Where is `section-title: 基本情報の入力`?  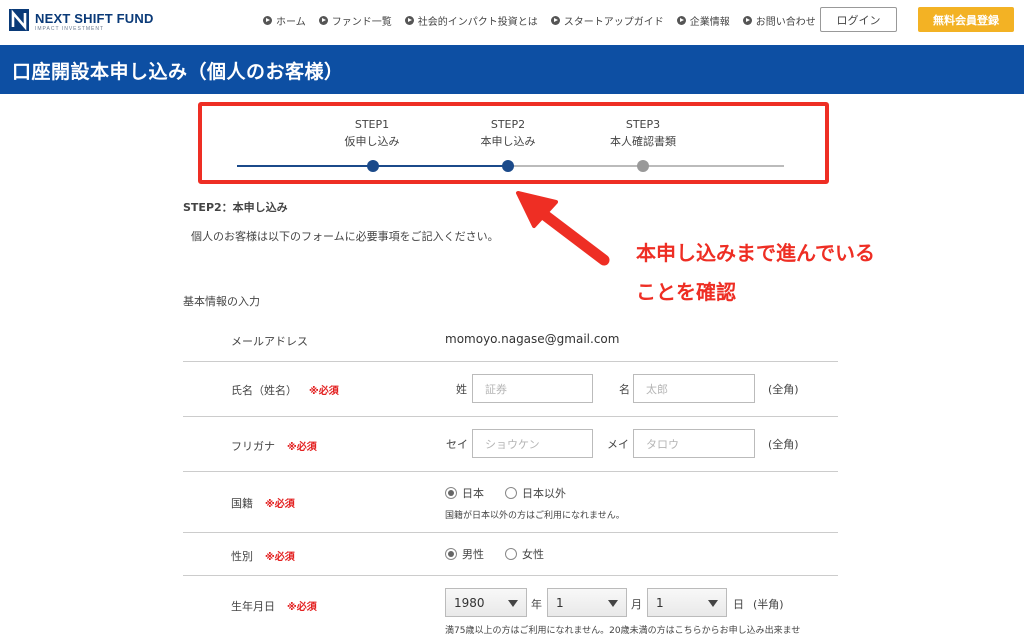
section-title: 基本情報の入力 is located at coordinates (221, 301).